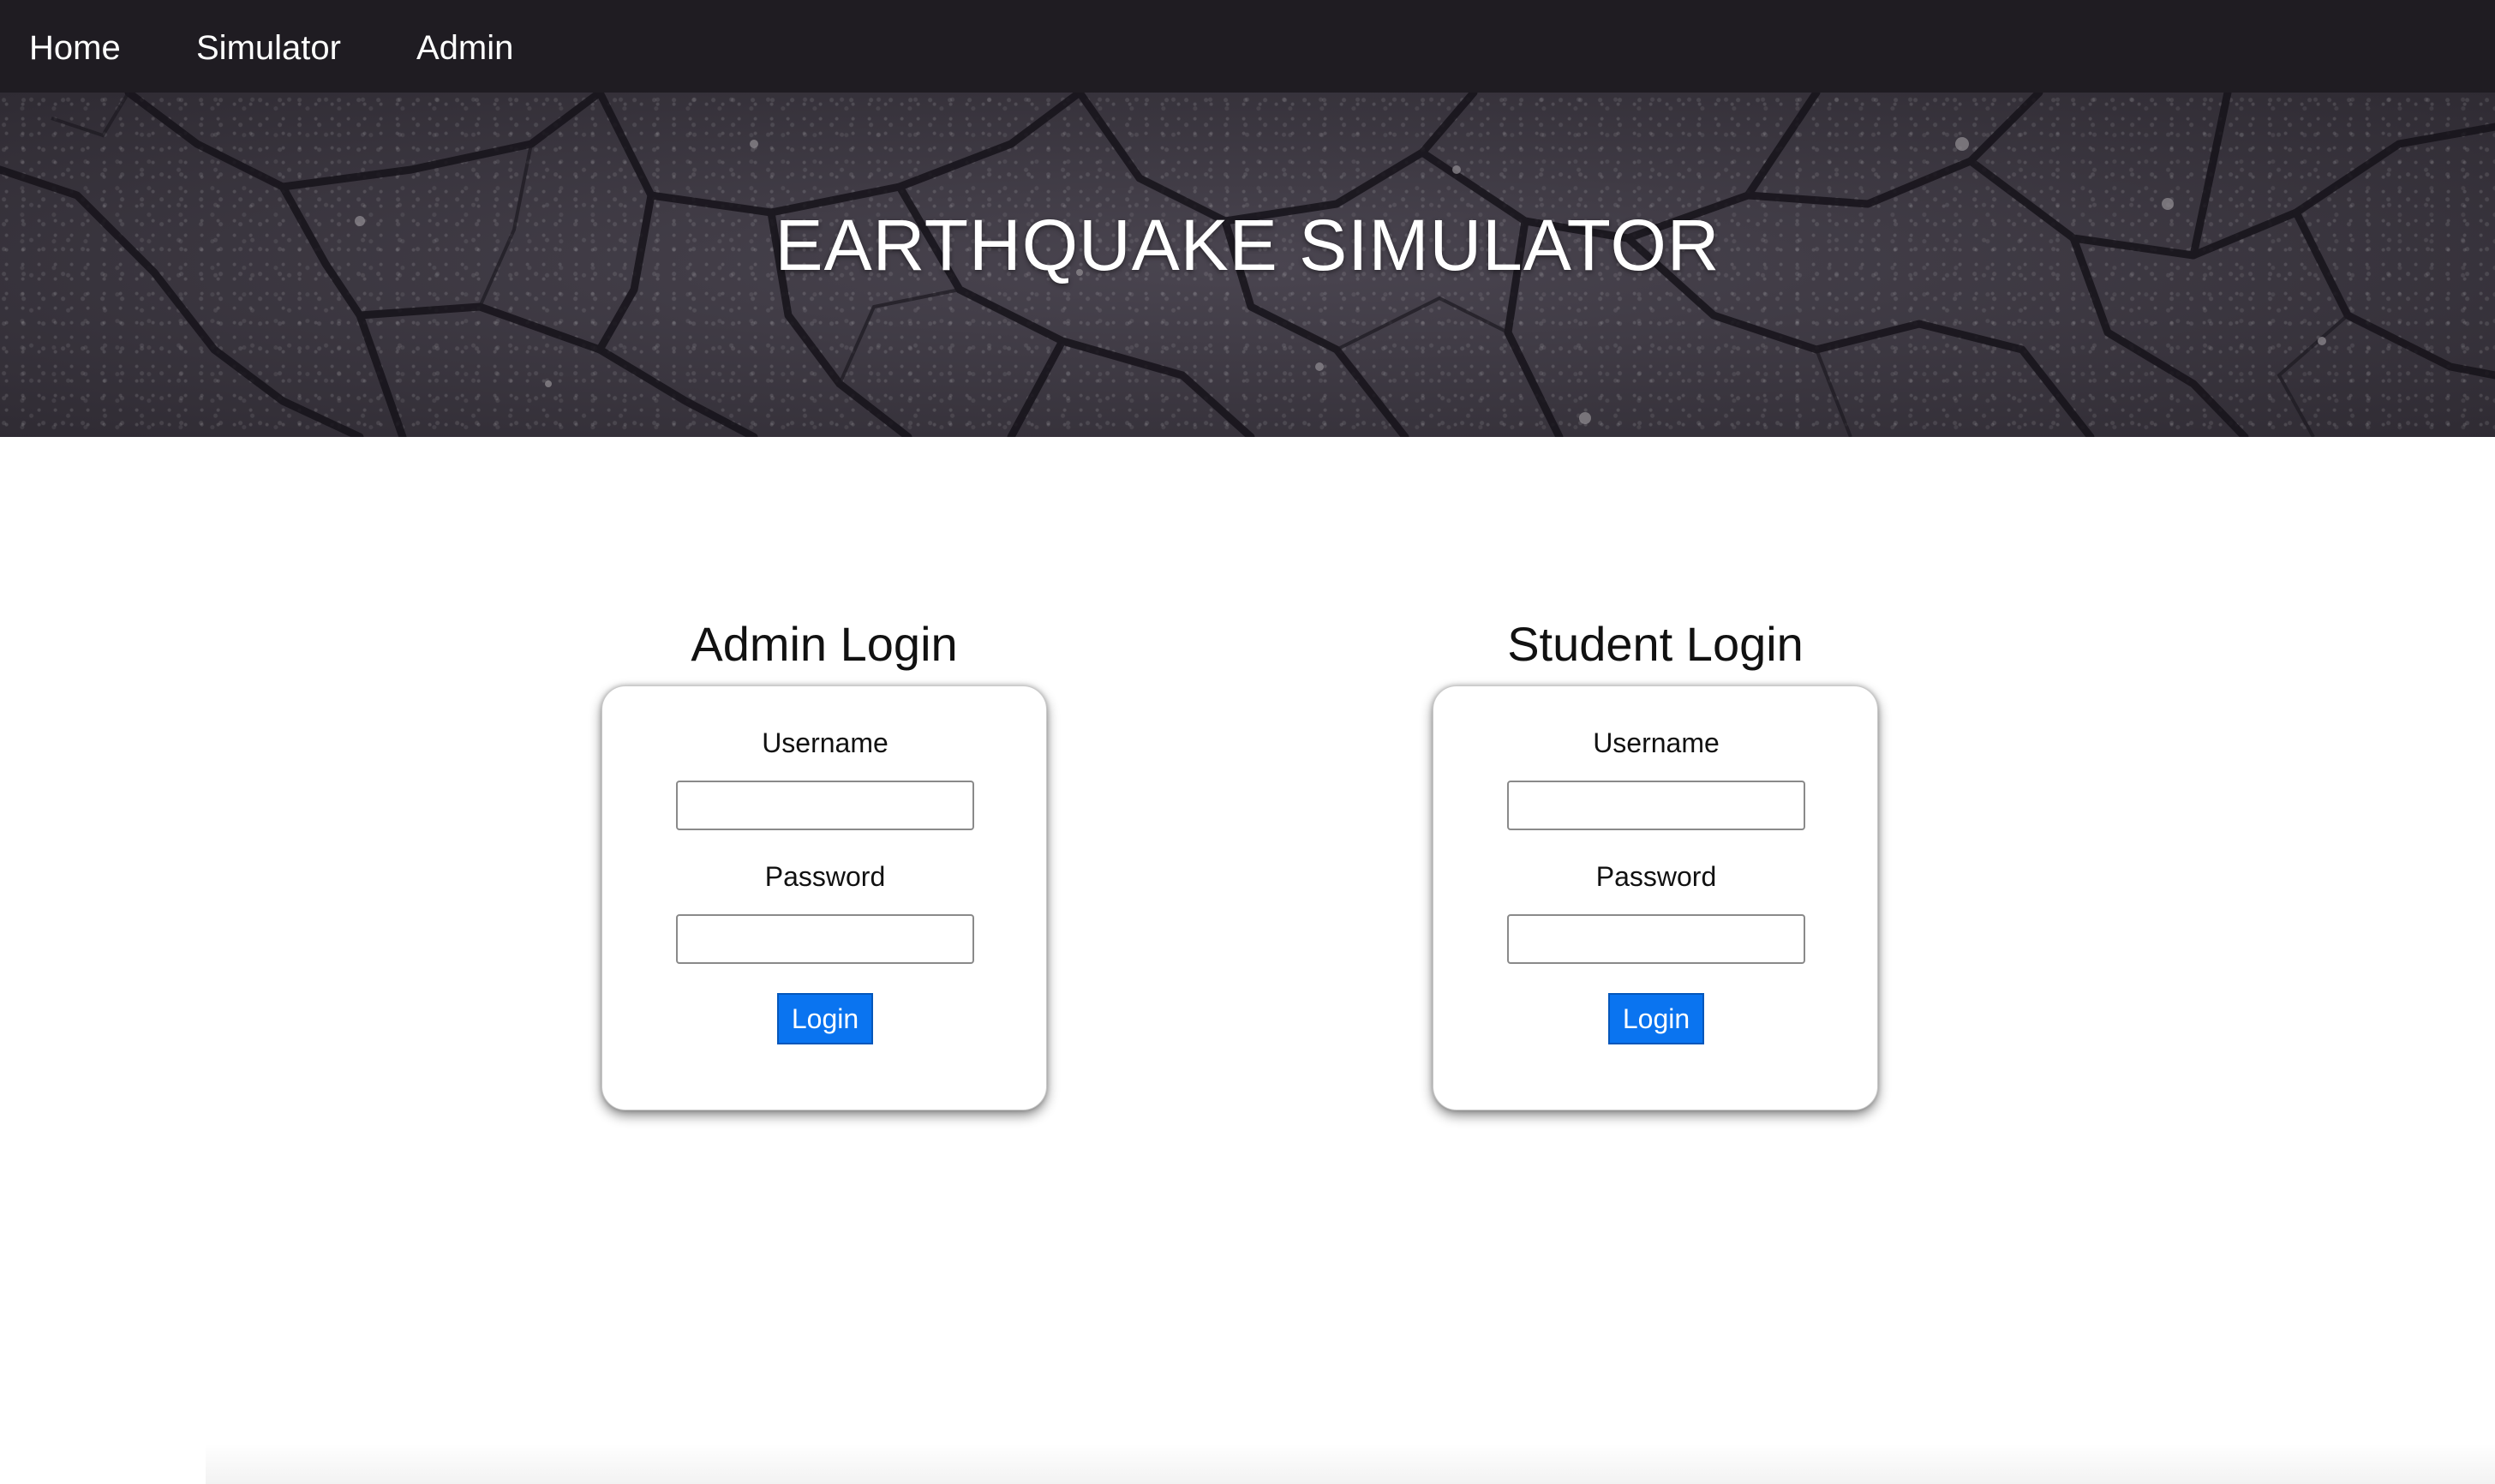  What do you see at coordinates (464, 46) in the screenshot?
I see `nav-link-admin: Admin` at bounding box center [464, 46].